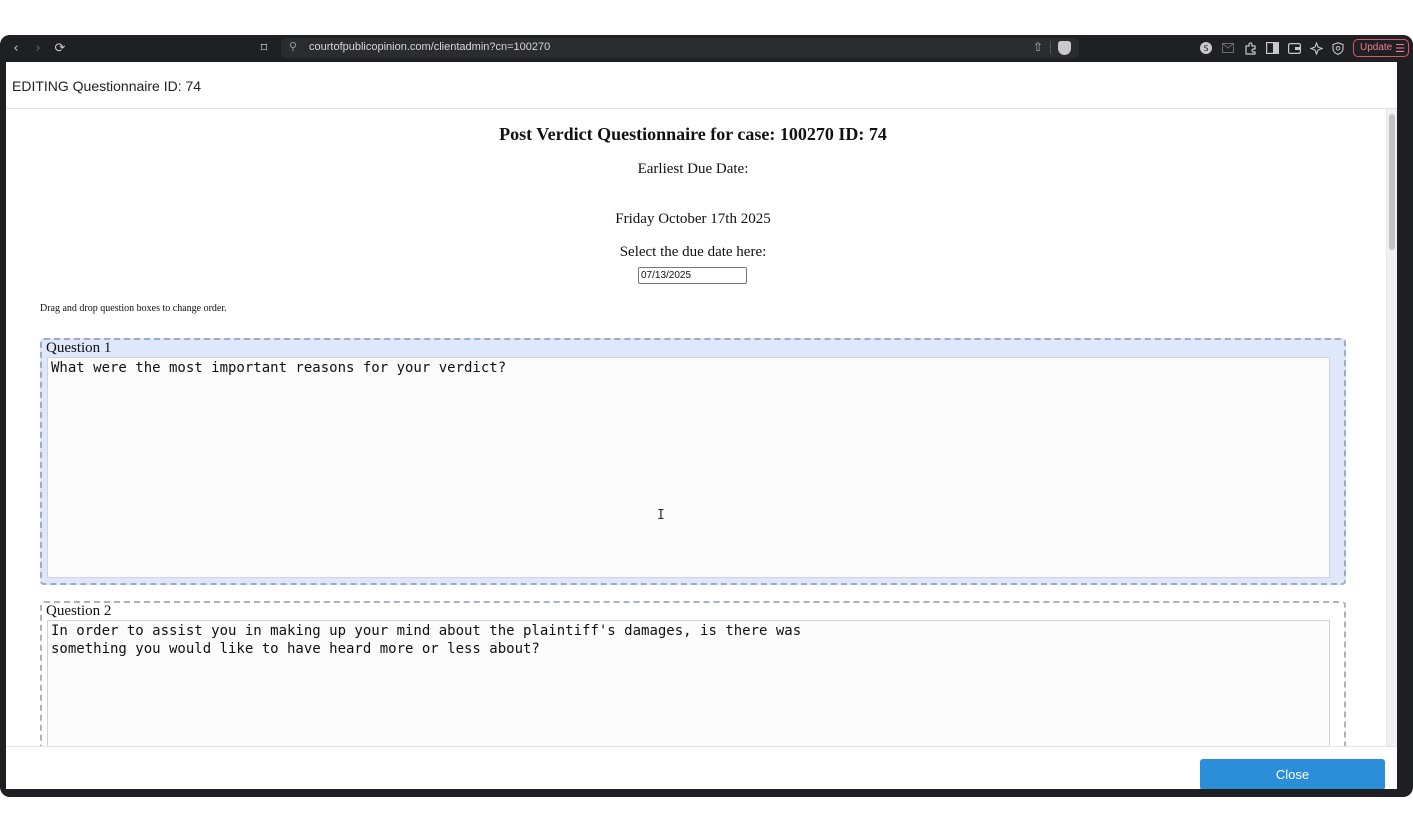  Describe the element at coordinates (1391, 427) in the screenshot. I see `scrollbar` at that location.